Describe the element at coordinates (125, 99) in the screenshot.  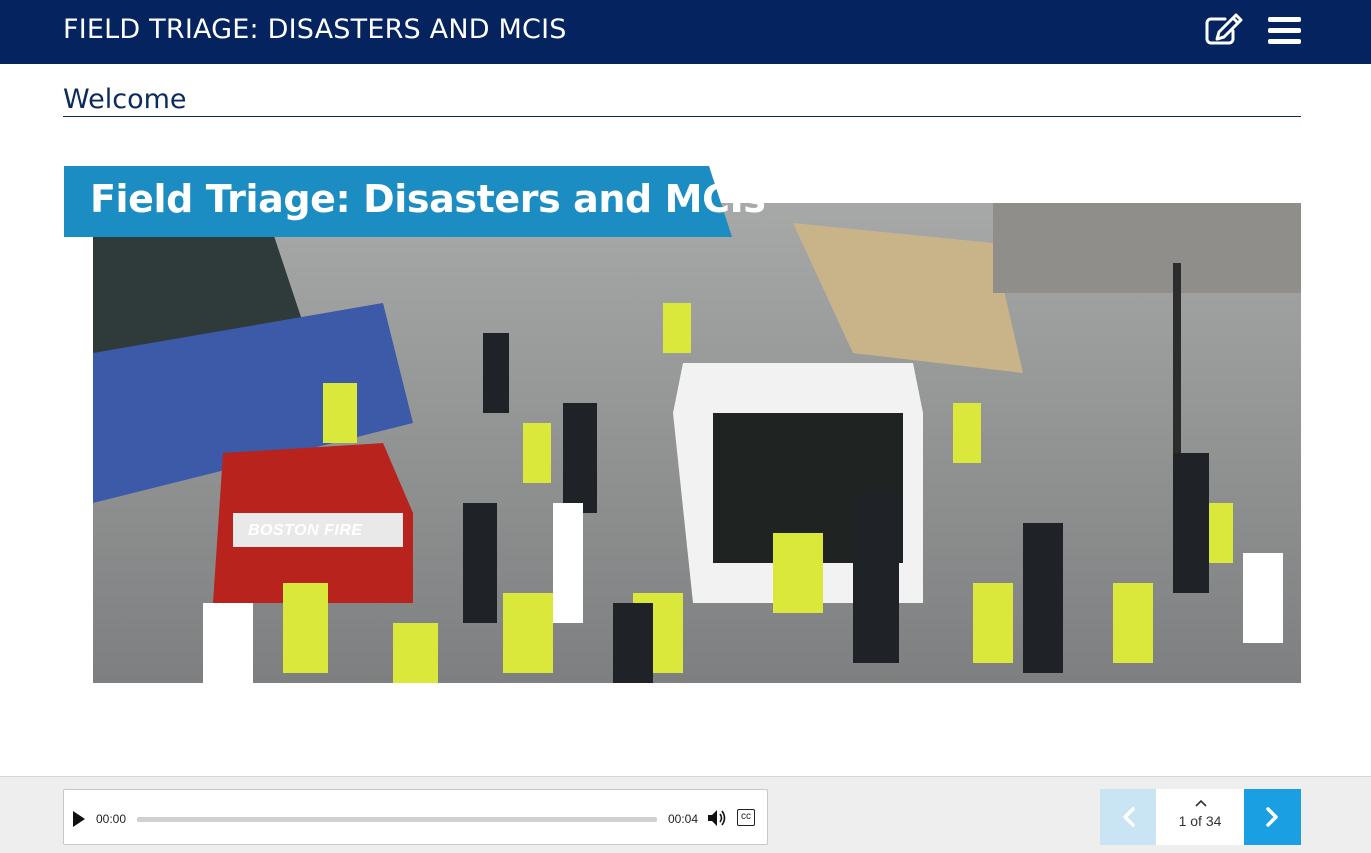
I see `page-title: Welcome` at that location.